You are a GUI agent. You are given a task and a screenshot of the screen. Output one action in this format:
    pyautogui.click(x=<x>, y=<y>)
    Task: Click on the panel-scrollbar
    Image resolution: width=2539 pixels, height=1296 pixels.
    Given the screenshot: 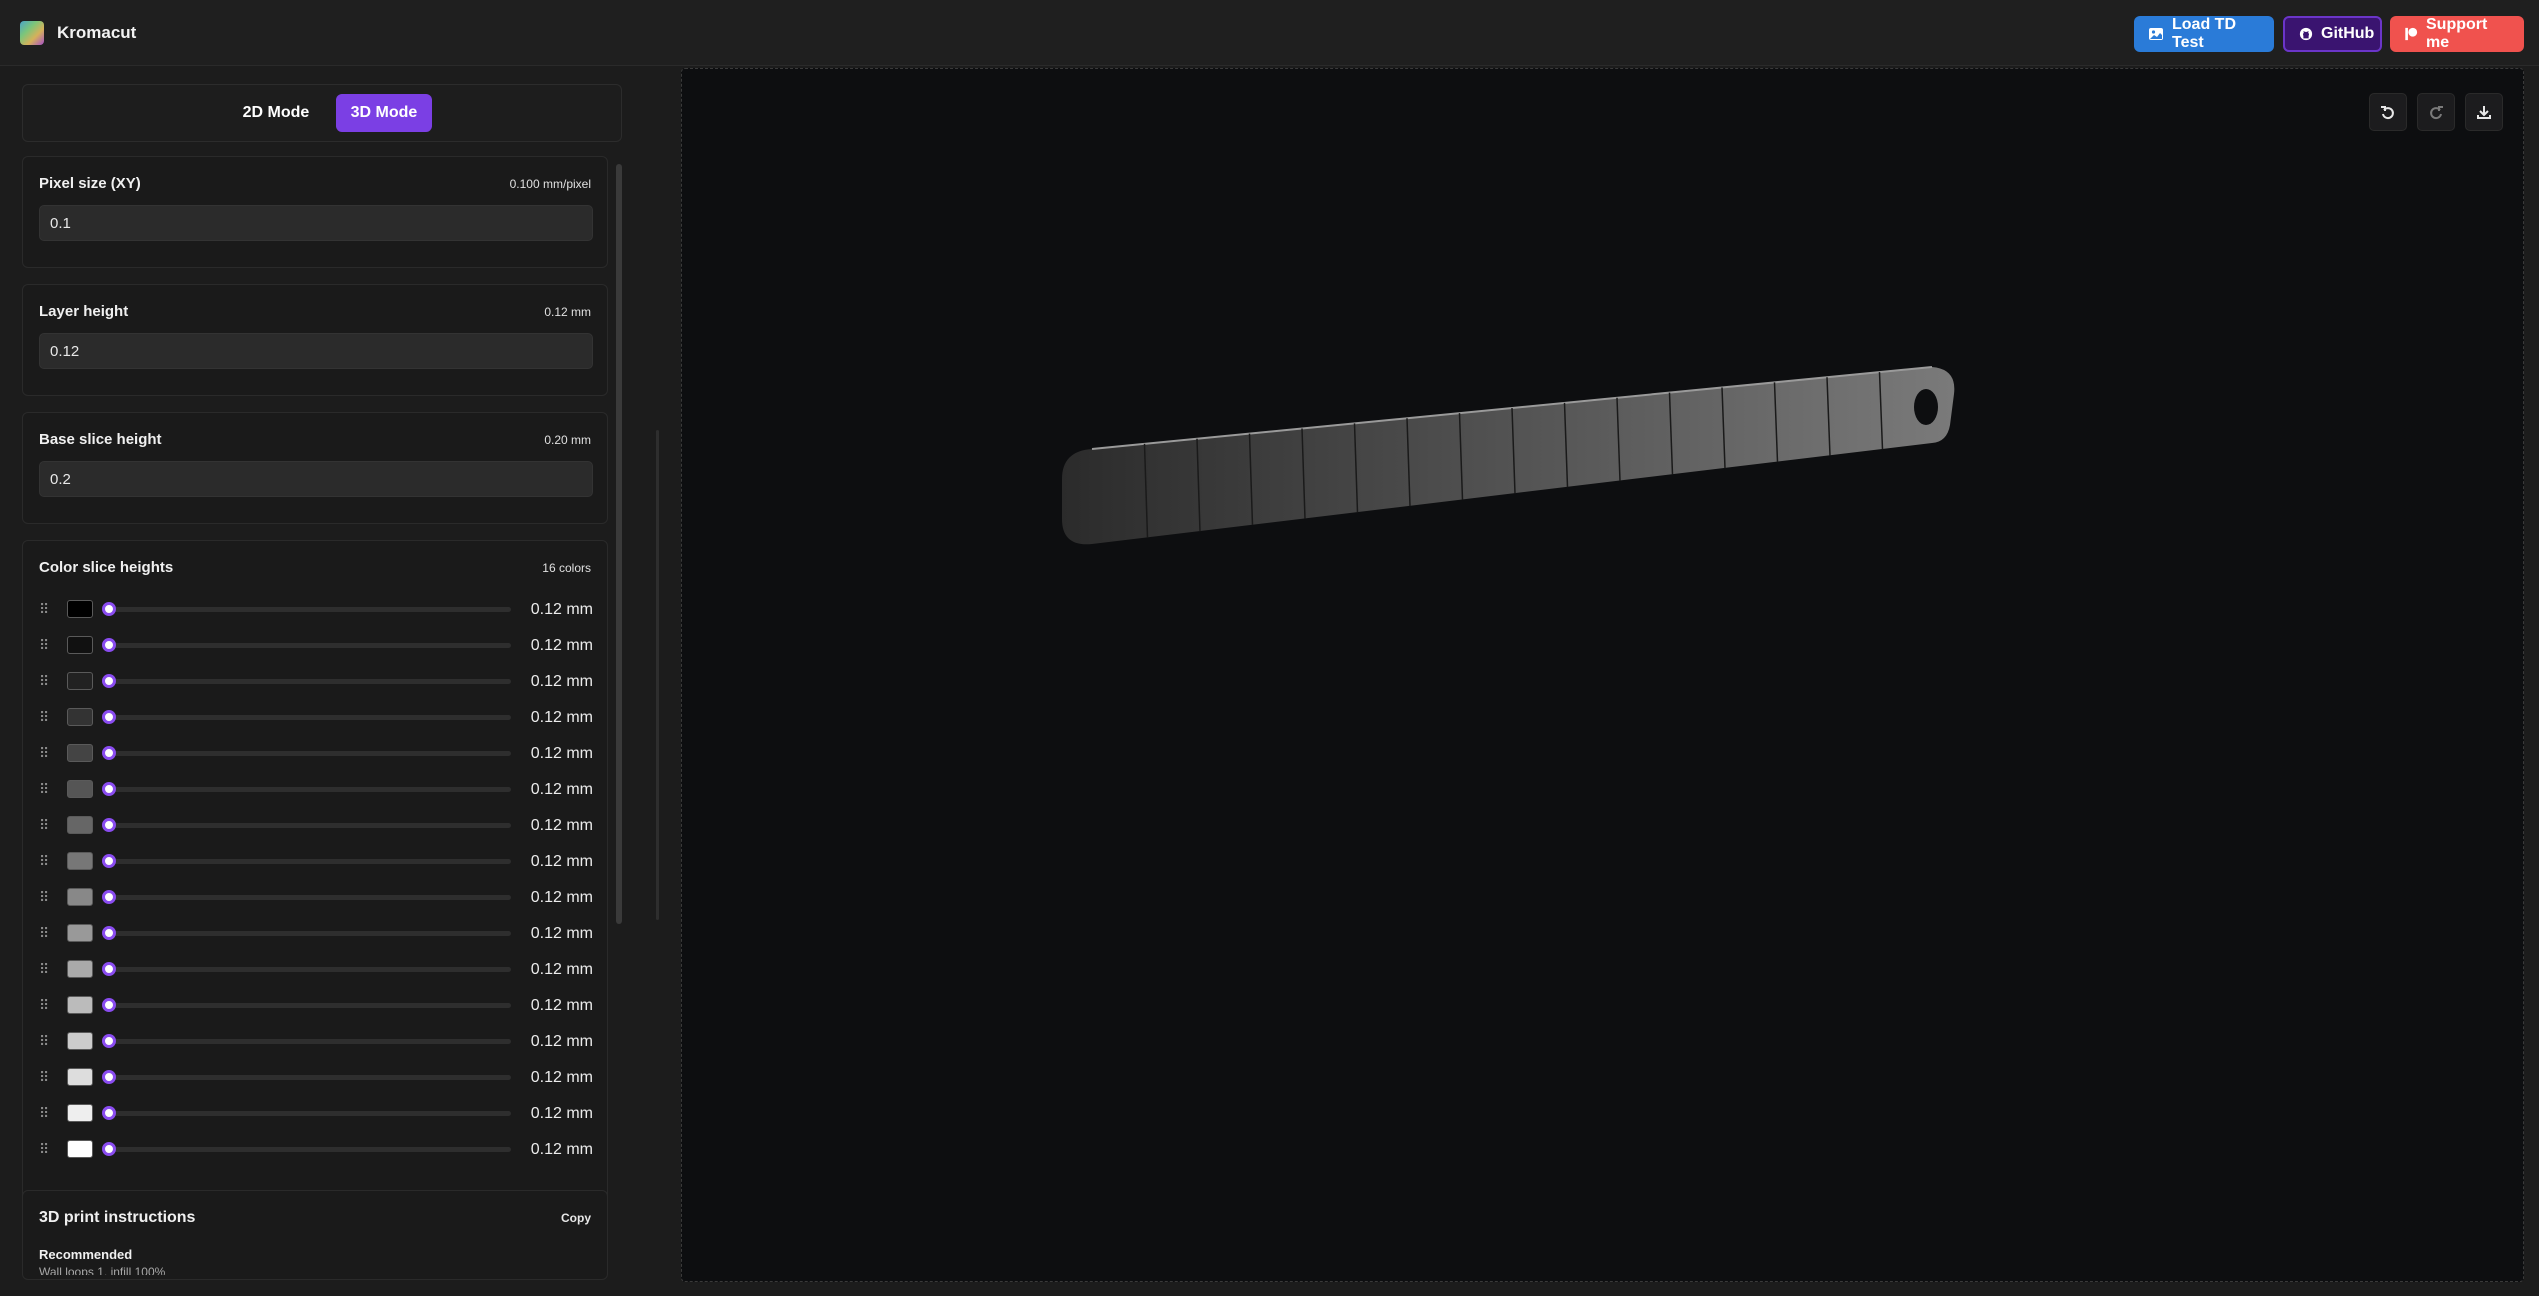 What is the action you would take?
    pyautogui.click(x=619, y=544)
    